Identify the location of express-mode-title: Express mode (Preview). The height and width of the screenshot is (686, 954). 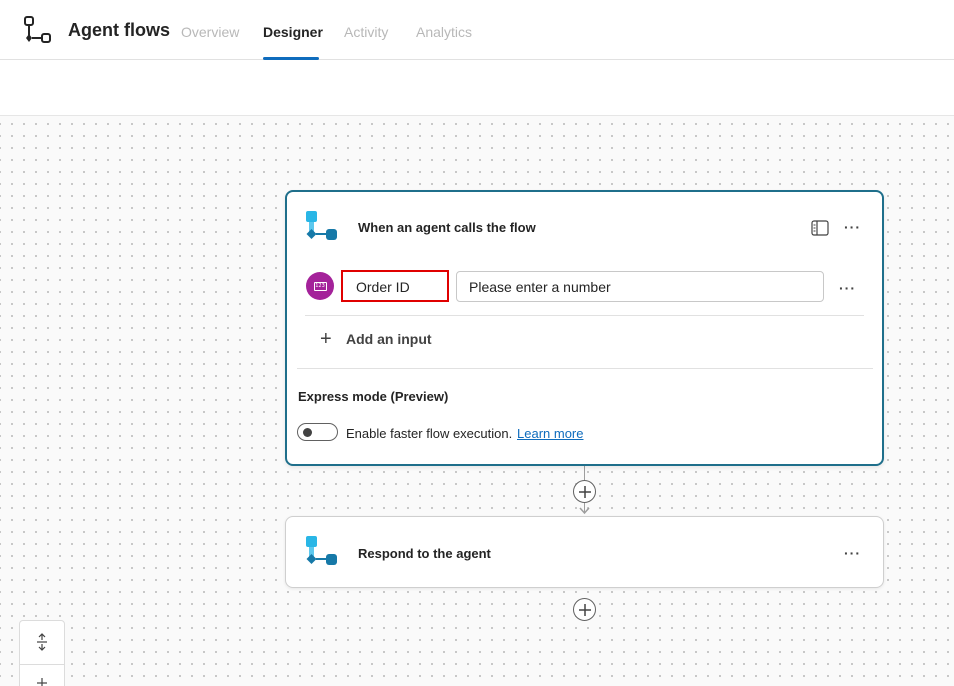
(373, 396).